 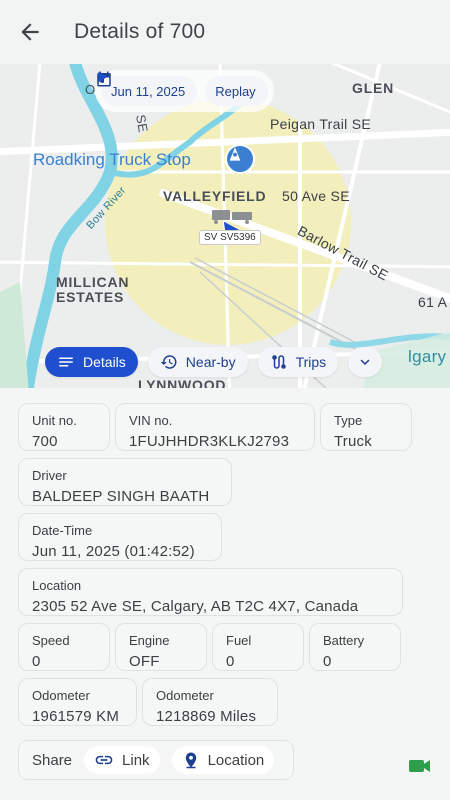 What do you see at coordinates (316, 196) in the screenshot?
I see `map-label-50-ave: 50 Ave SE` at bounding box center [316, 196].